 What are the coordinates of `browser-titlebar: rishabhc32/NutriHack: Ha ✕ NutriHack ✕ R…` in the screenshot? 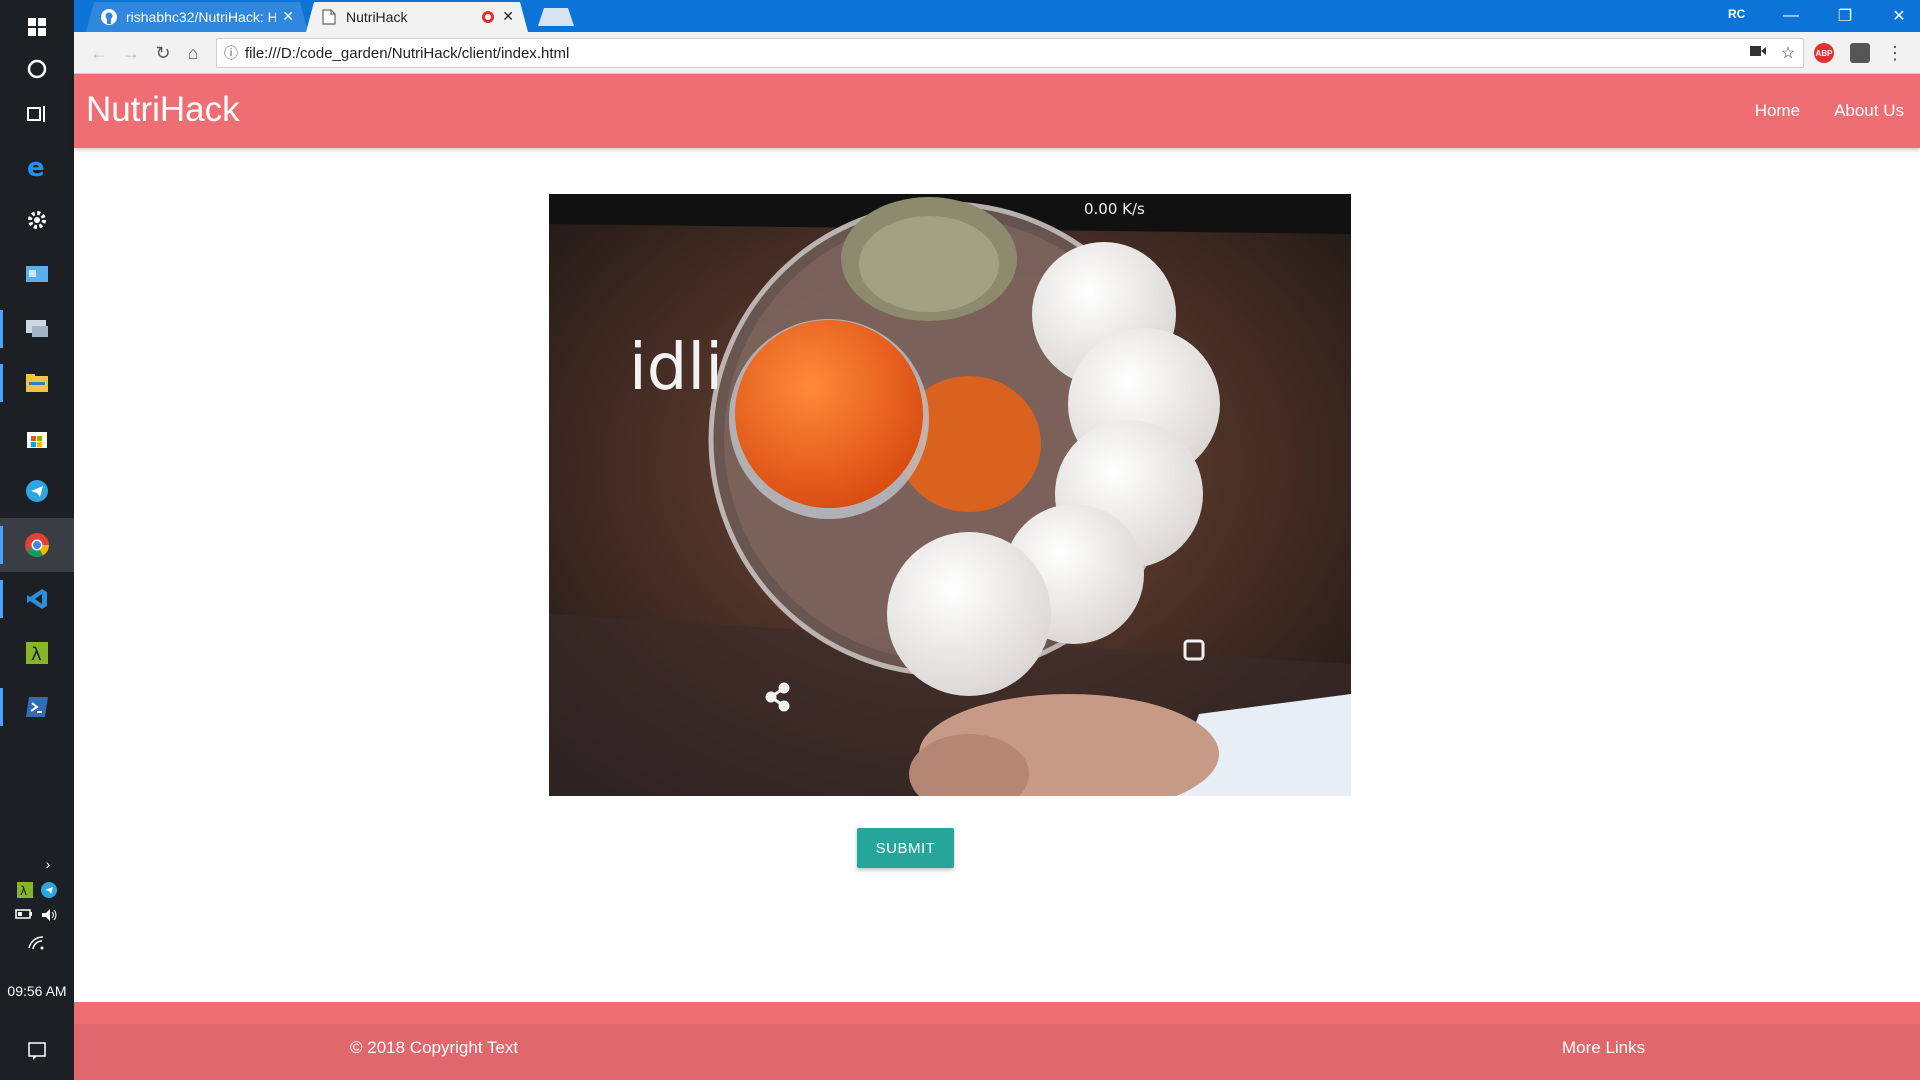 It's located at (997, 16).